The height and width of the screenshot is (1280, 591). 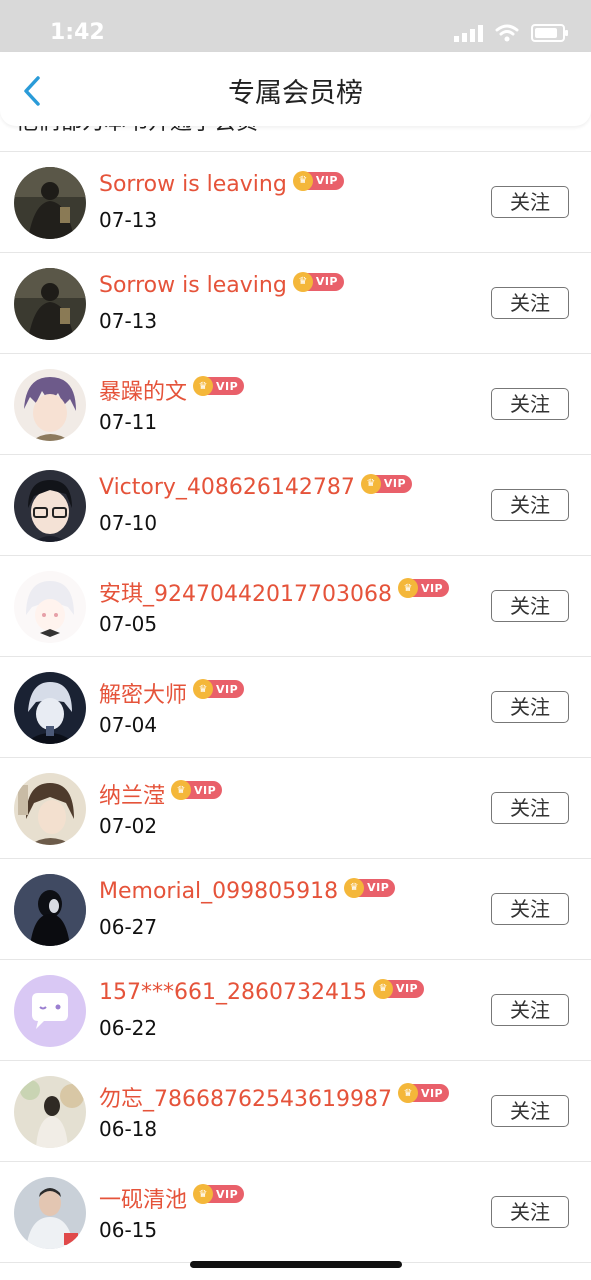 What do you see at coordinates (295, 404) in the screenshot?
I see `member-row: 暴躁的文 ♛ VIP 07-11 关注` at bounding box center [295, 404].